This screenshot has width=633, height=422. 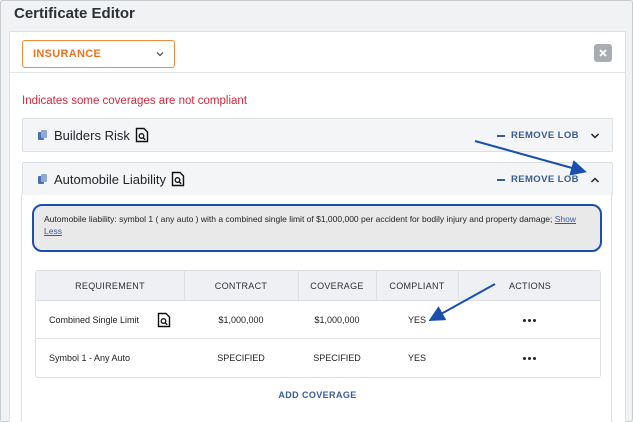 I want to click on panel-toolbar: INSURANCE, so click(x=317, y=52).